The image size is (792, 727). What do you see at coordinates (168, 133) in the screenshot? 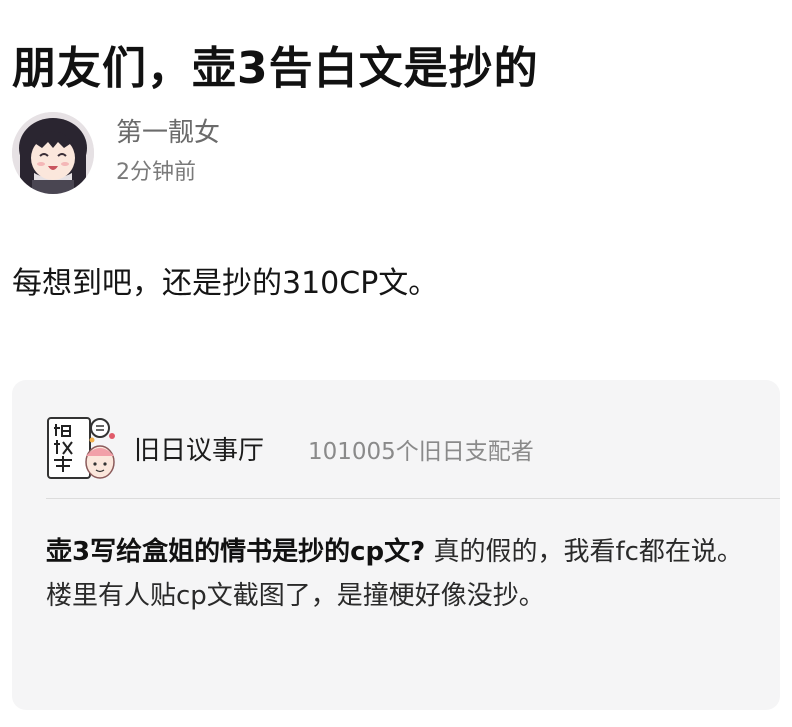
I see `author-name: 第一靓女` at bounding box center [168, 133].